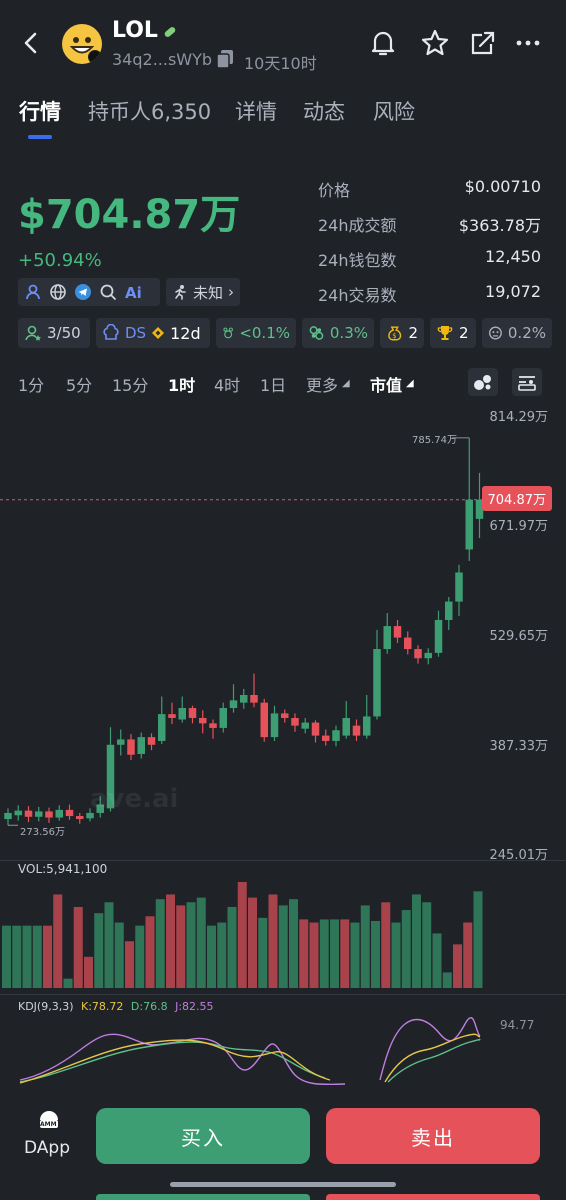  Describe the element at coordinates (108, 292) in the screenshot. I see `search-icon` at that location.